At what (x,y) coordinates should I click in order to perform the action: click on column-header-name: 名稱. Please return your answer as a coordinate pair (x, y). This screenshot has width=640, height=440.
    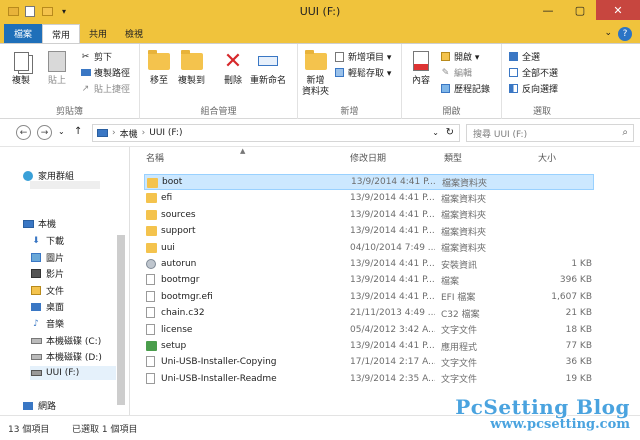
    Looking at the image, I should click on (155, 157).